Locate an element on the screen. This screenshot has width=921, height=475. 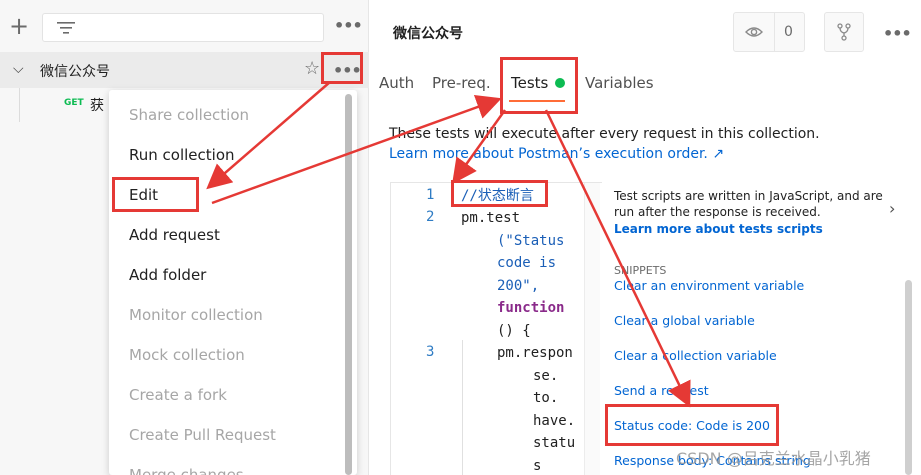
request-name: 获 is located at coordinates (97, 106).